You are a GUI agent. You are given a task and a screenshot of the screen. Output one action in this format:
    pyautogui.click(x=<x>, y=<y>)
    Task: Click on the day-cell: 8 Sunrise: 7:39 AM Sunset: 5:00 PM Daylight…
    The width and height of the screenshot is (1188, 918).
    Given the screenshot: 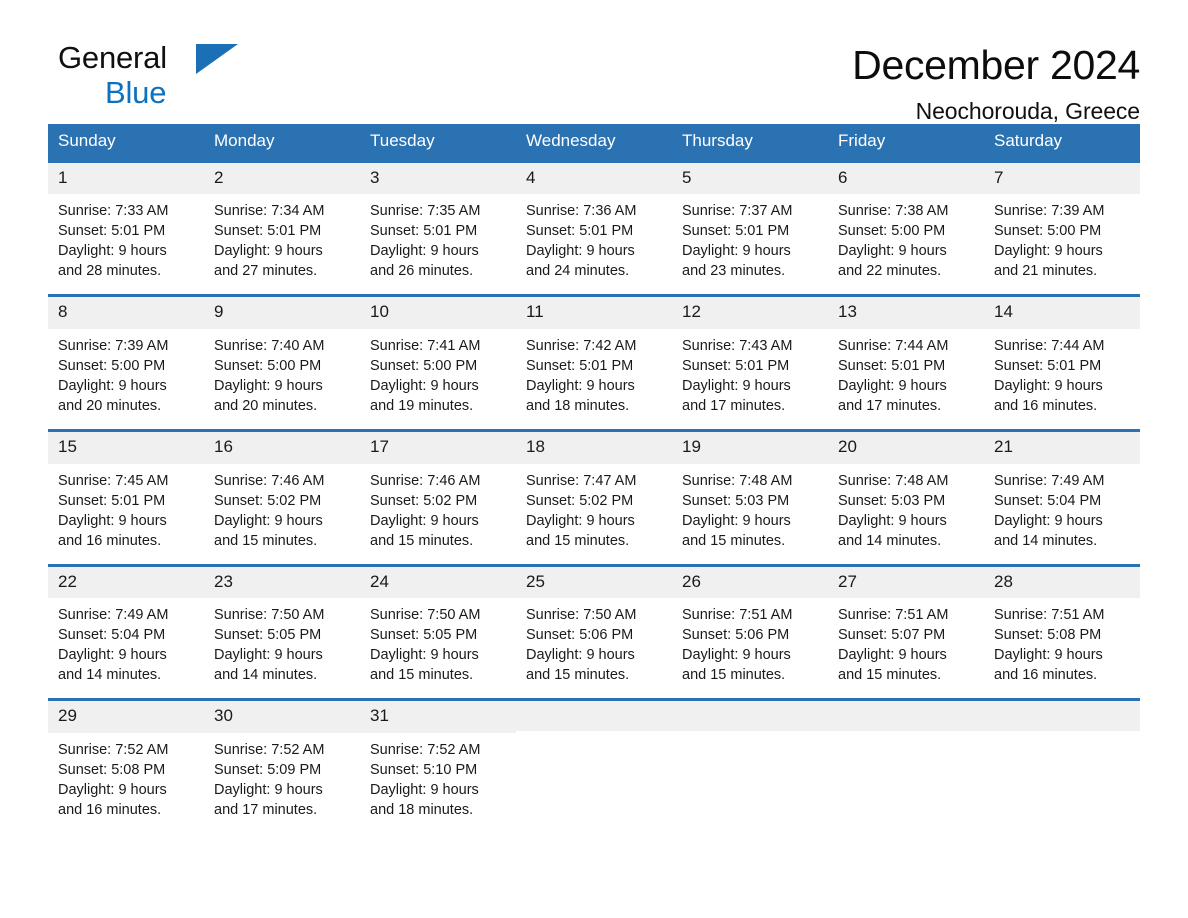 What is the action you would take?
    pyautogui.click(x=126, y=355)
    